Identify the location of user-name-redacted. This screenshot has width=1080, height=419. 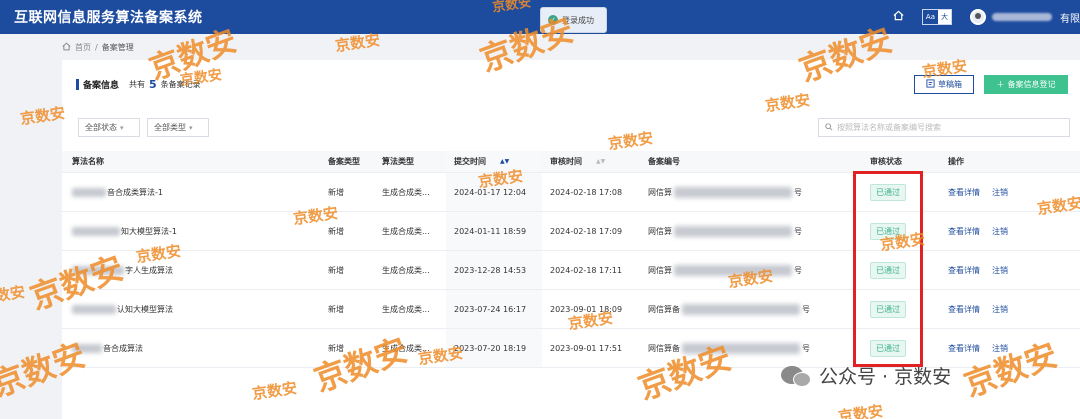
(1022, 17).